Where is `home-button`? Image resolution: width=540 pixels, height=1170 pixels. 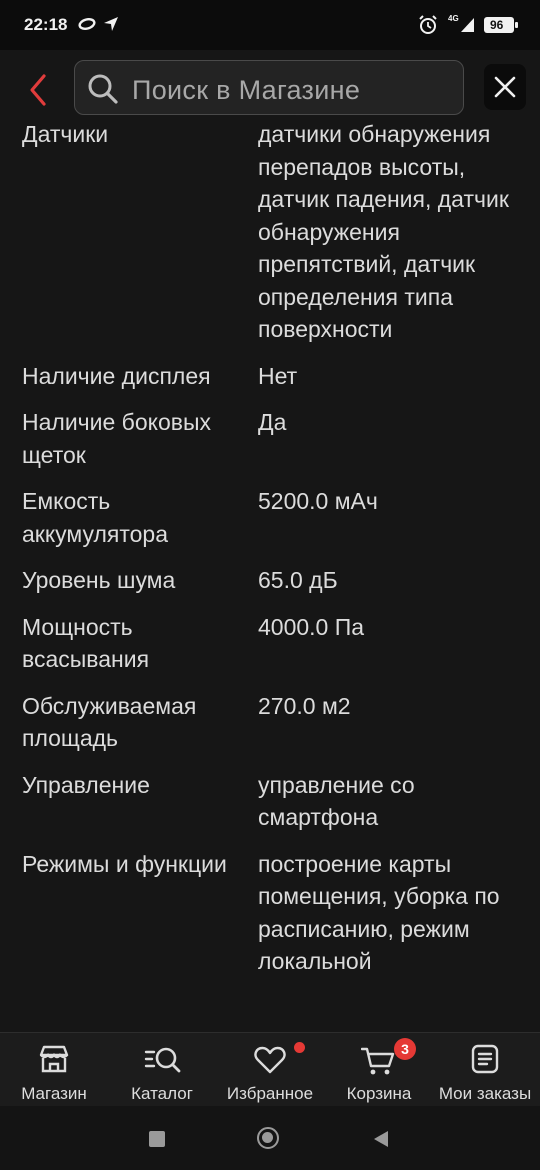
home-button is located at coordinates (268, 1138).